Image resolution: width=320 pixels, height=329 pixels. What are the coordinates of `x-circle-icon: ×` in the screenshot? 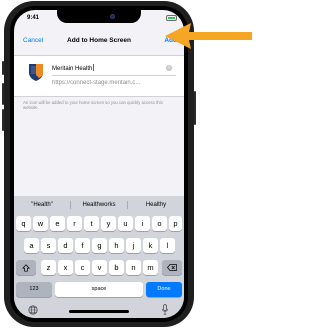 It's located at (169, 68).